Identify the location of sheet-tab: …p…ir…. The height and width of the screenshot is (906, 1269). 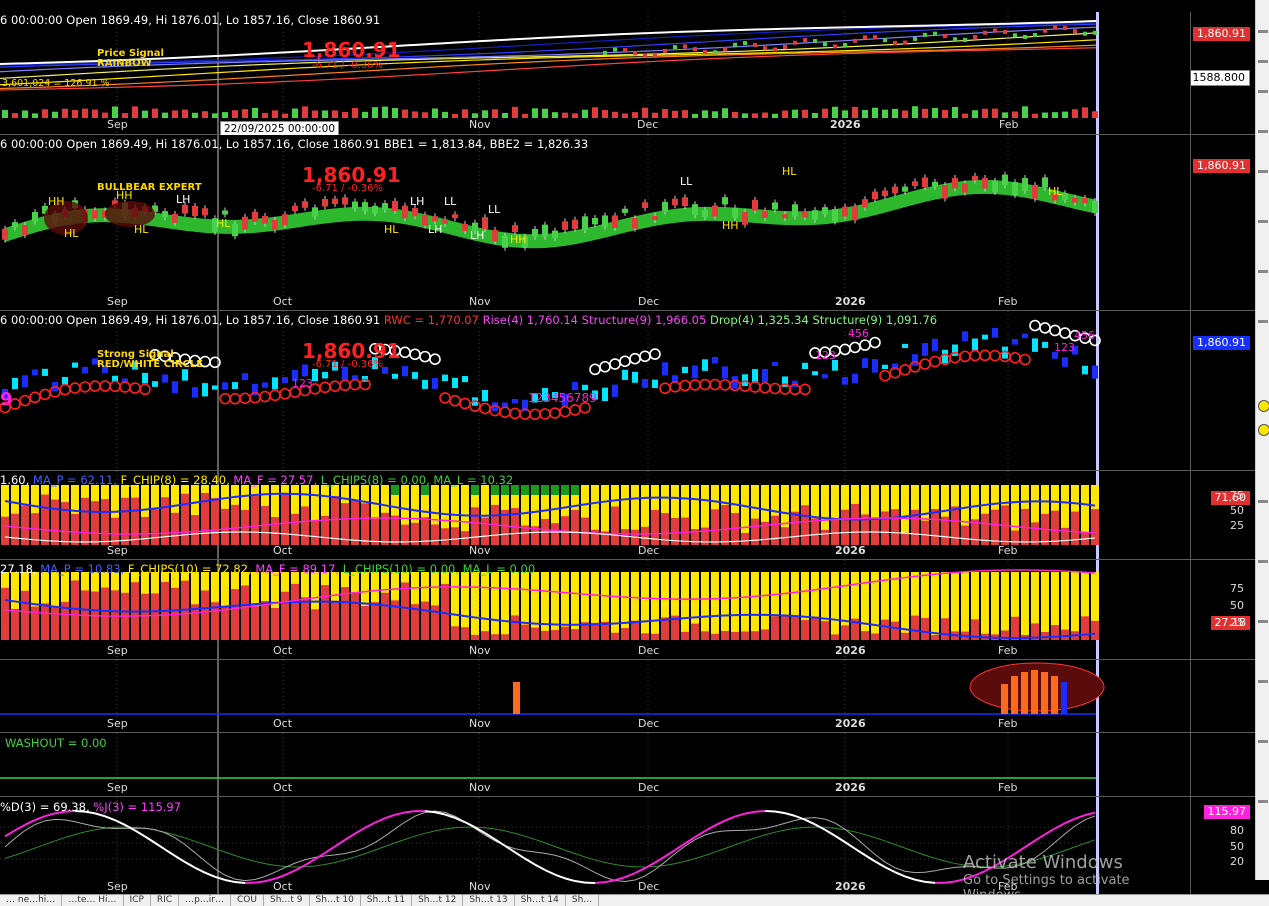
(205, 900).